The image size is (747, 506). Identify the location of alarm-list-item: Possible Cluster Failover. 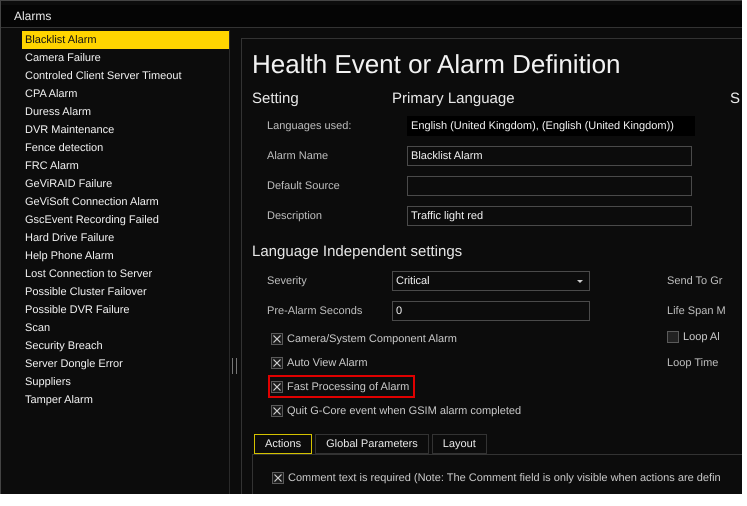
(125, 292).